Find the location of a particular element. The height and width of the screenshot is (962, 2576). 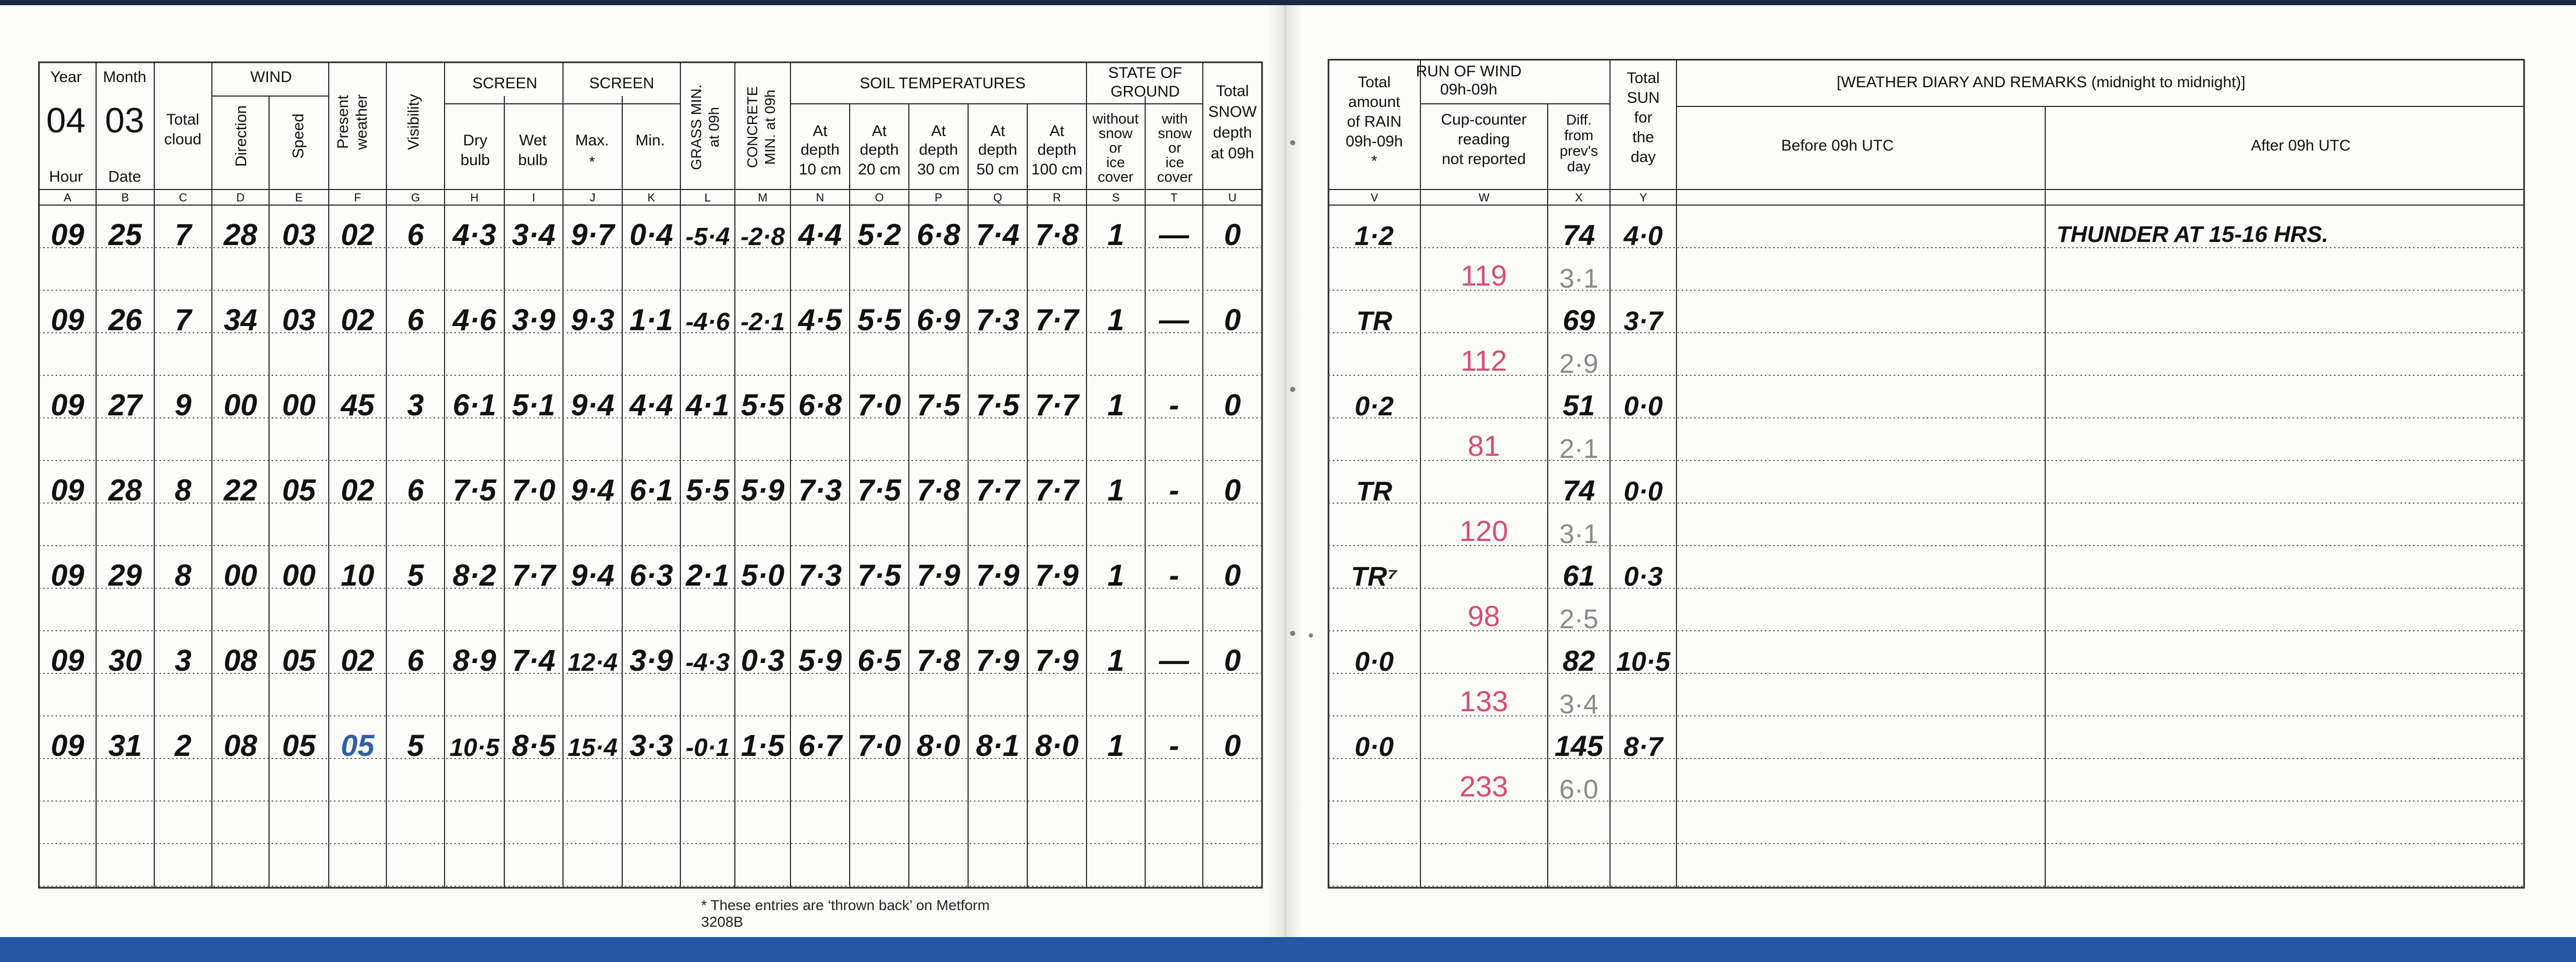

column-letter-i: I is located at coordinates (534, 197).